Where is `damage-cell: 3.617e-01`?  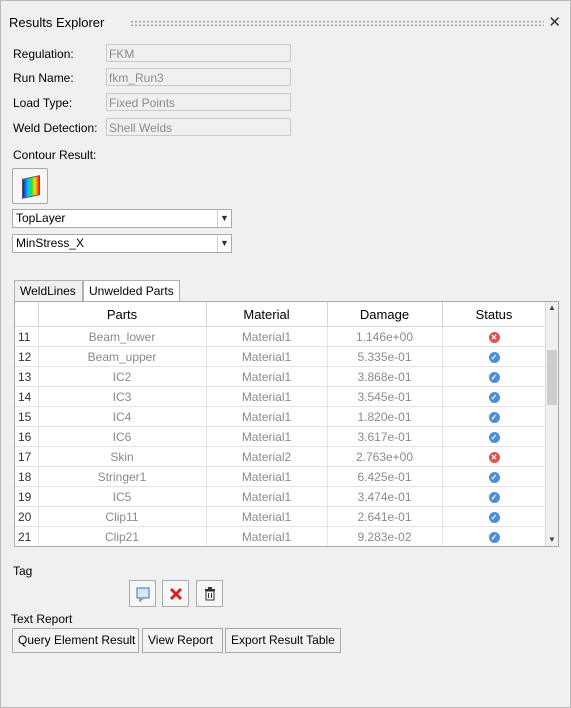
damage-cell: 3.617e-01 is located at coordinates (385, 436).